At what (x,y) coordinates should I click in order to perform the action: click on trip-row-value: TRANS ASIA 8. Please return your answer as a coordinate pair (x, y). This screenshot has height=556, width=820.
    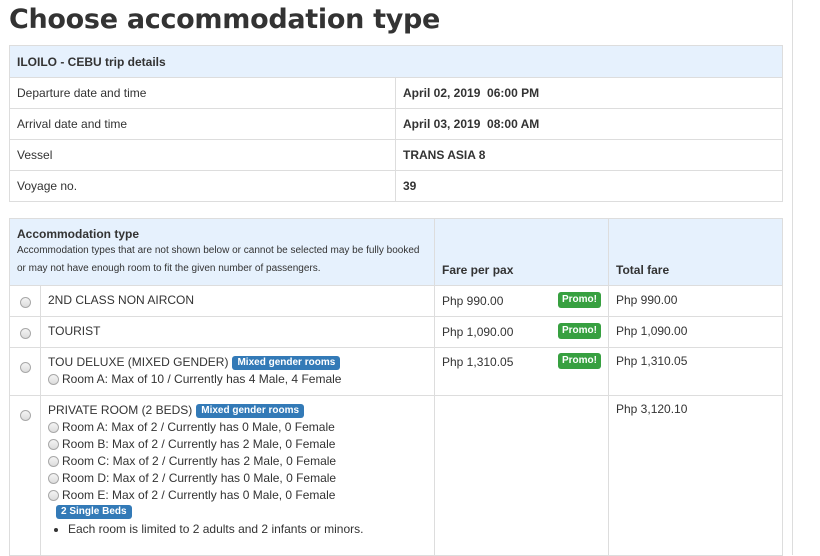
    Looking at the image, I should click on (589, 155).